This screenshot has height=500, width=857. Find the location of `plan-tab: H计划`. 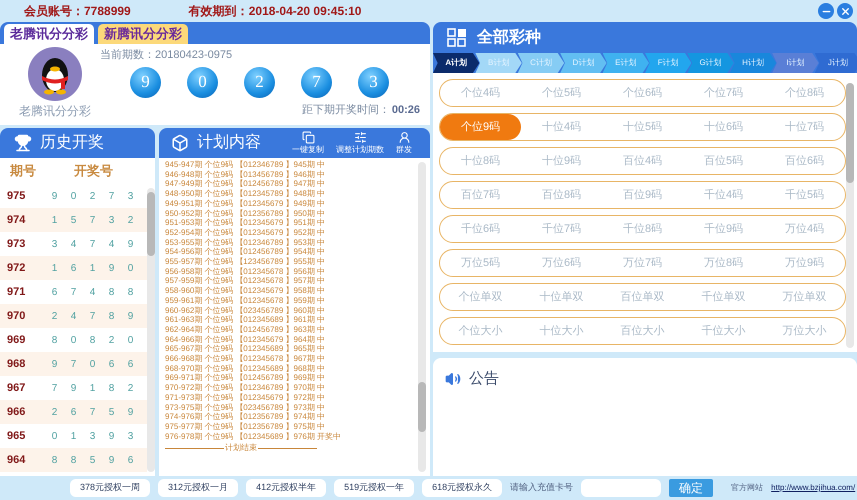

plan-tab: H计划 is located at coordinates (753, 63).